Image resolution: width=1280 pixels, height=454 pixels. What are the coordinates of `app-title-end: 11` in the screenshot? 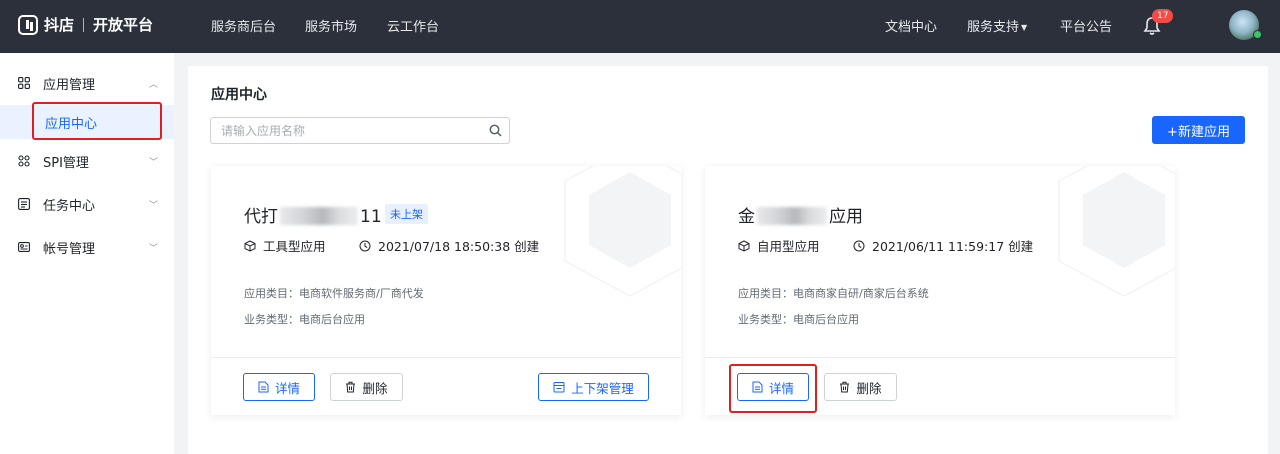 It's located at (371, 217).